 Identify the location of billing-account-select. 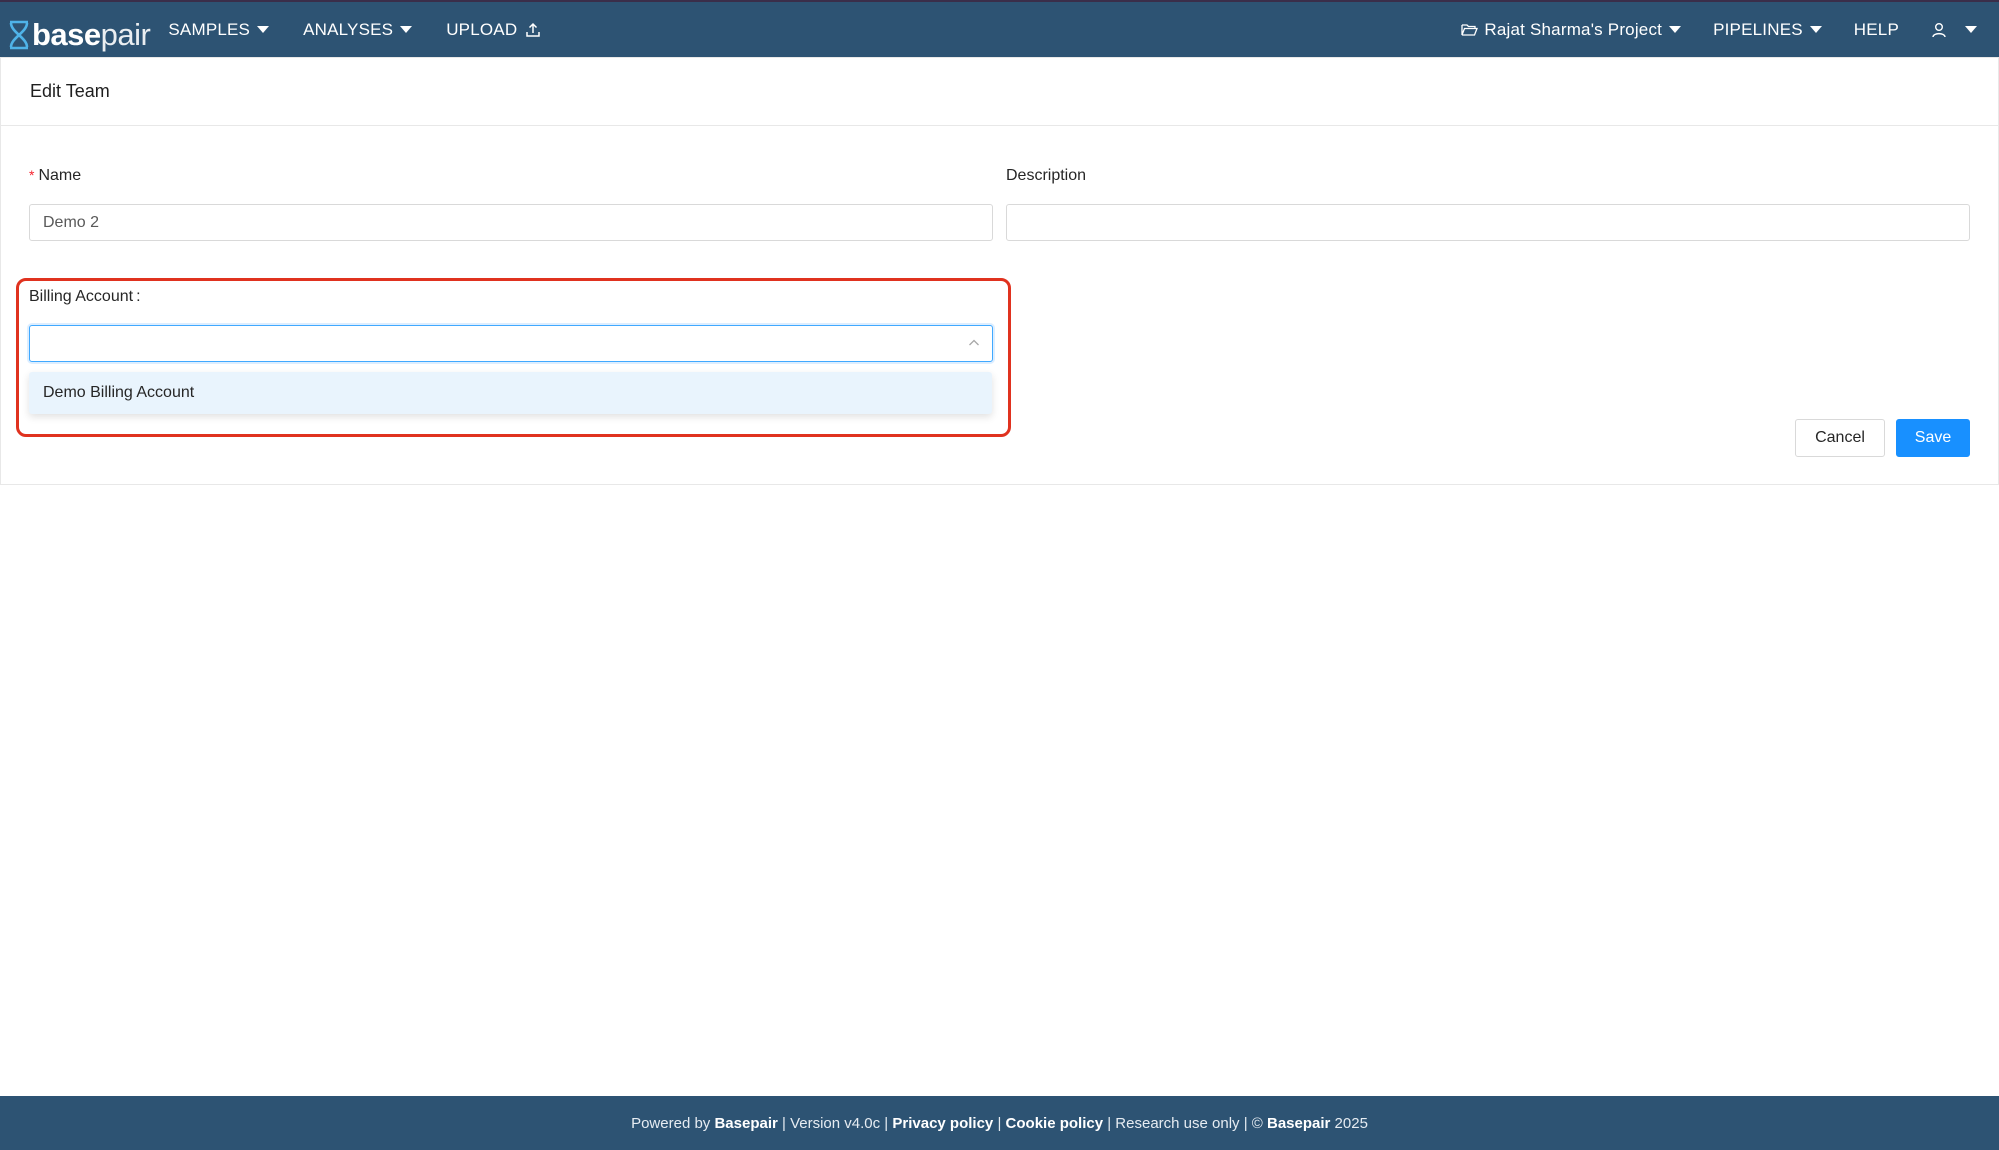
(511, 343).